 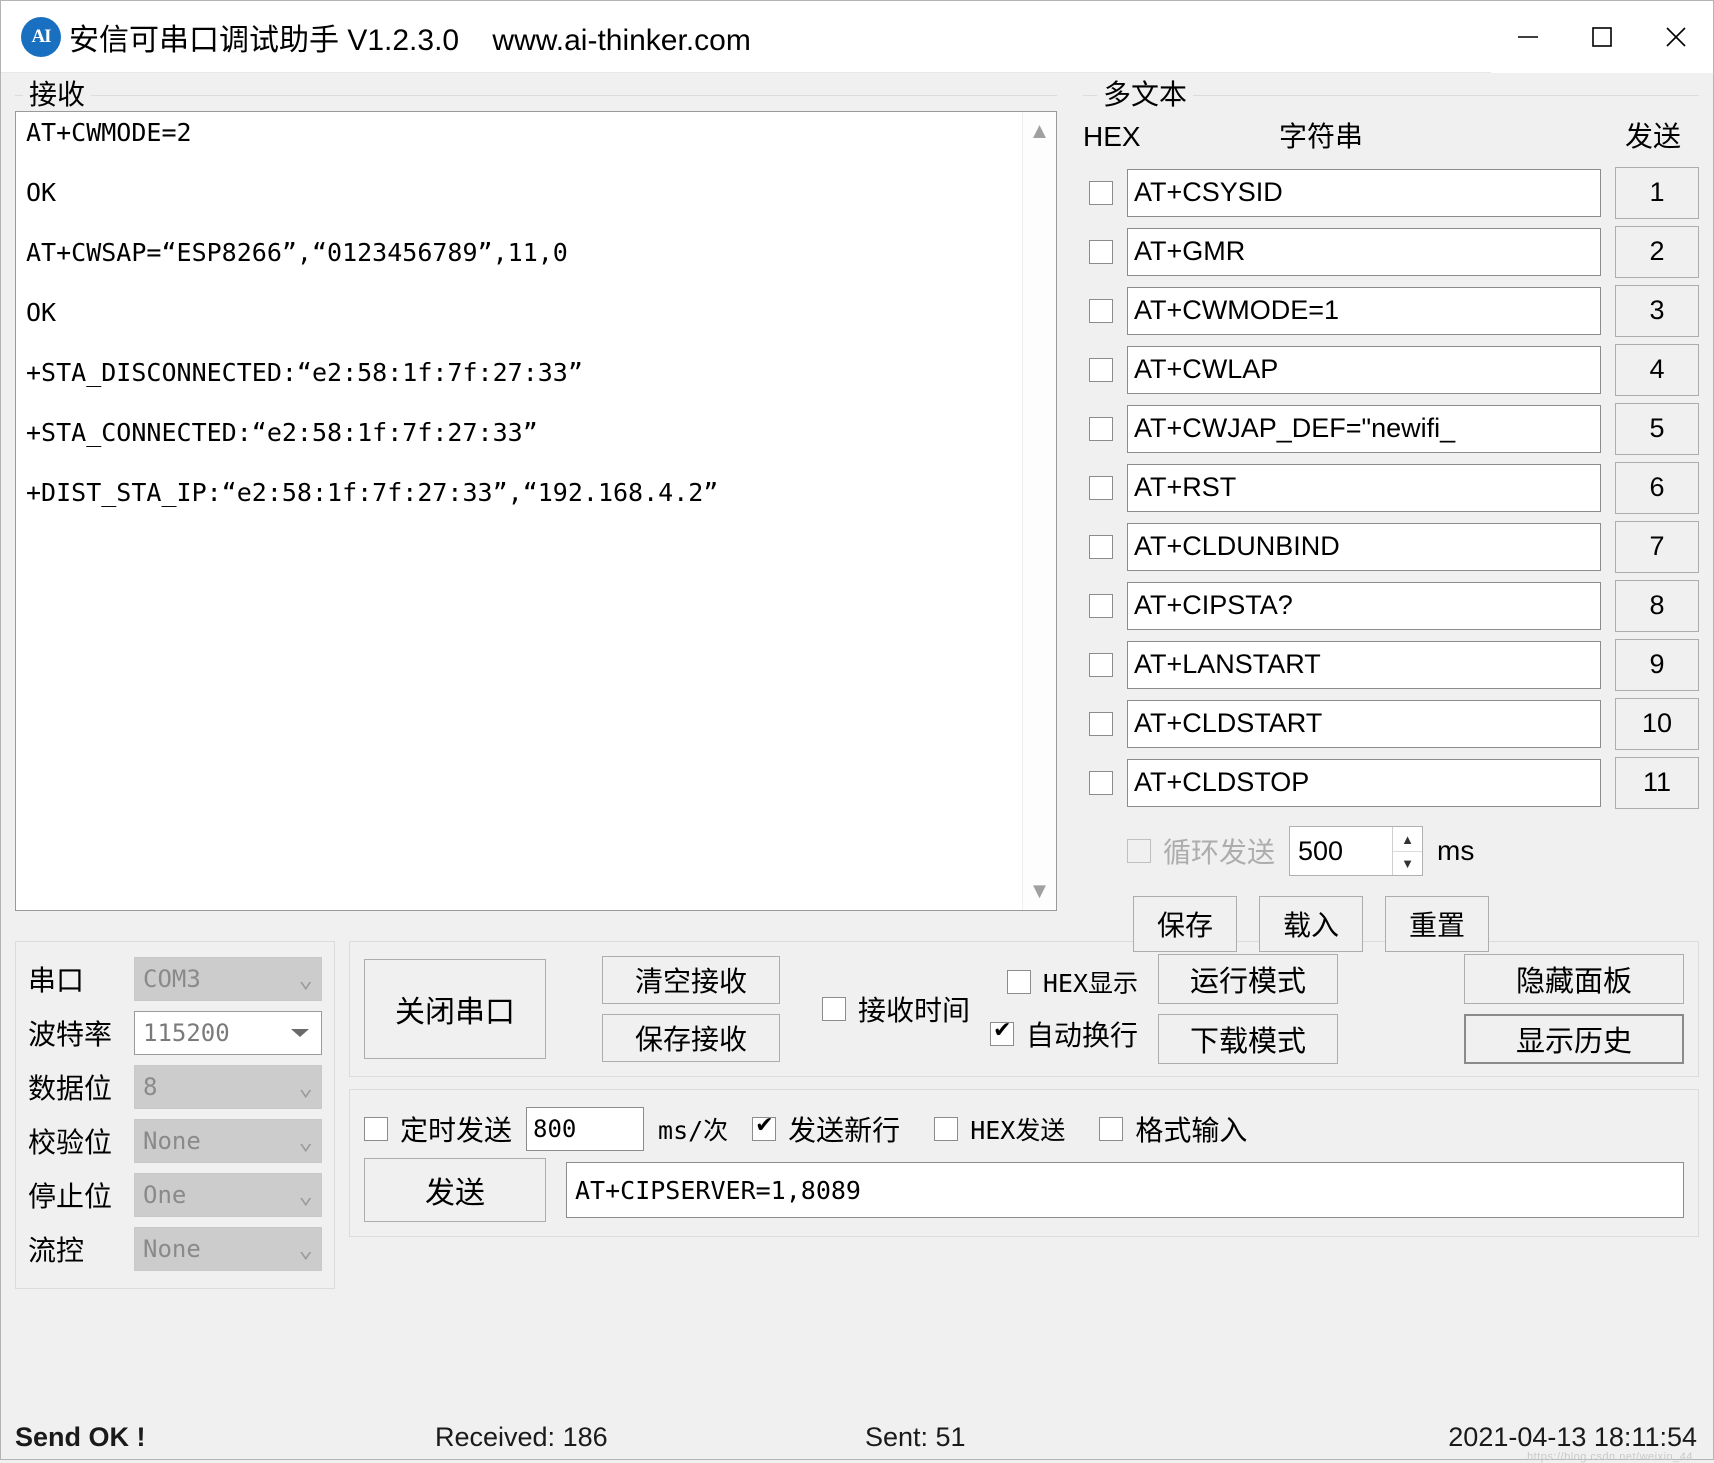 I want to click on format-input-checkbox, so click(x=1111, y=1129).